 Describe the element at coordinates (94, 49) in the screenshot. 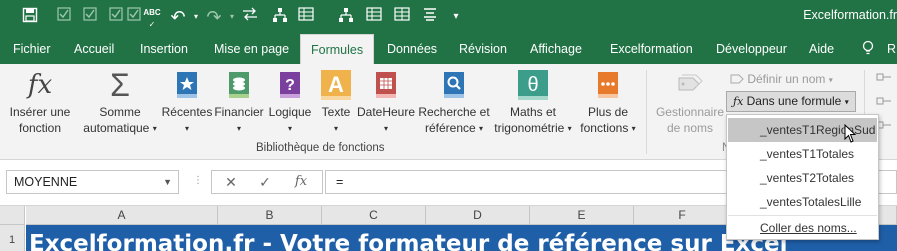

I see `tab-accueil: Accueil` at that location.